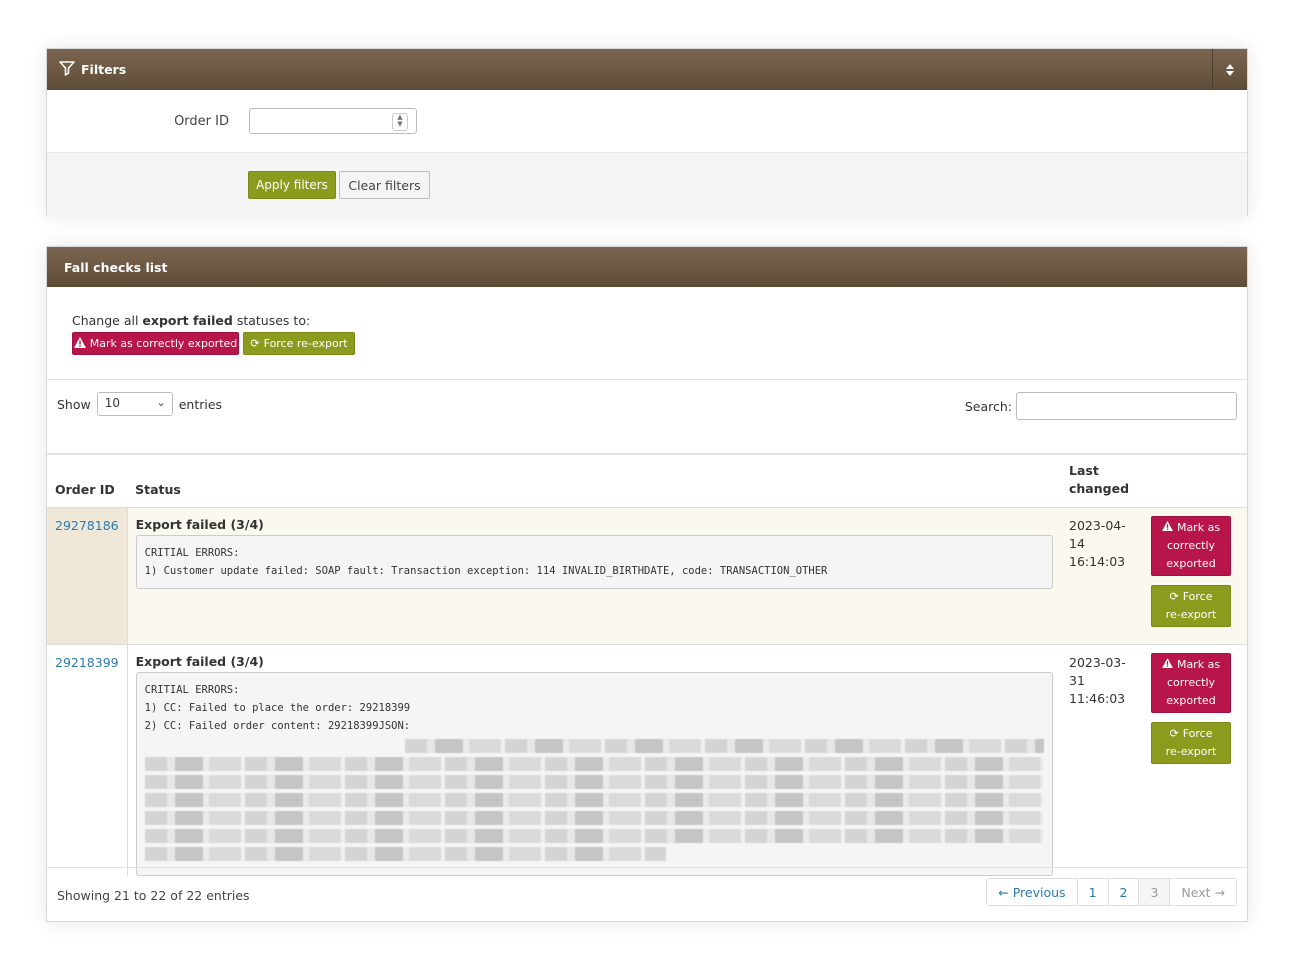  I want to click on col-last-changed: Last changed, so click(1105, 481).